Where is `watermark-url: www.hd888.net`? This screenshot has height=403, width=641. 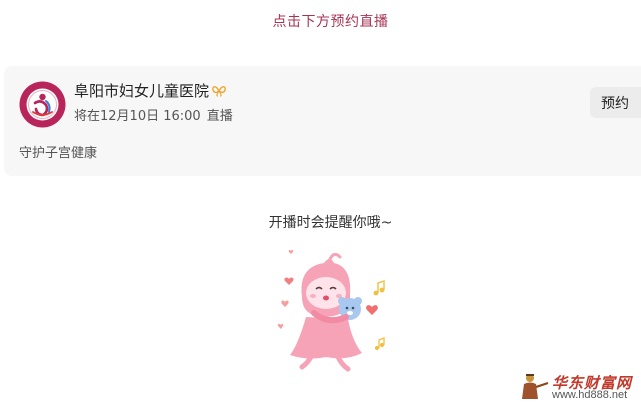 watermark-url: www.hd888.net is located at coordinates (590, 395).